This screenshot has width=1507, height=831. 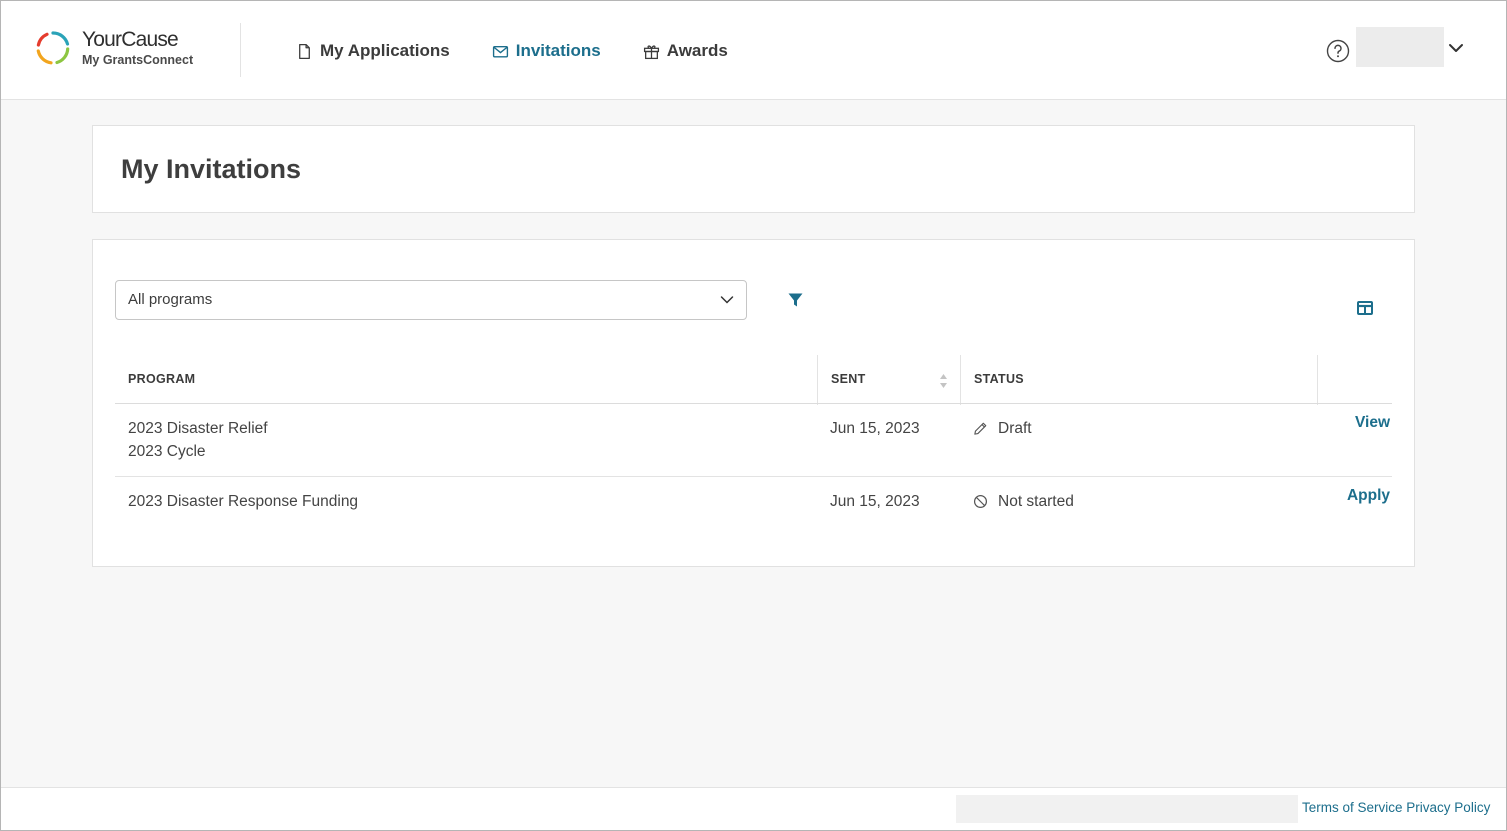 What do you see at coordinates (1352, 807) in the screenshot?
I see `terms-of-service-link: Terms of Service` at bounding box center [1352, 807].